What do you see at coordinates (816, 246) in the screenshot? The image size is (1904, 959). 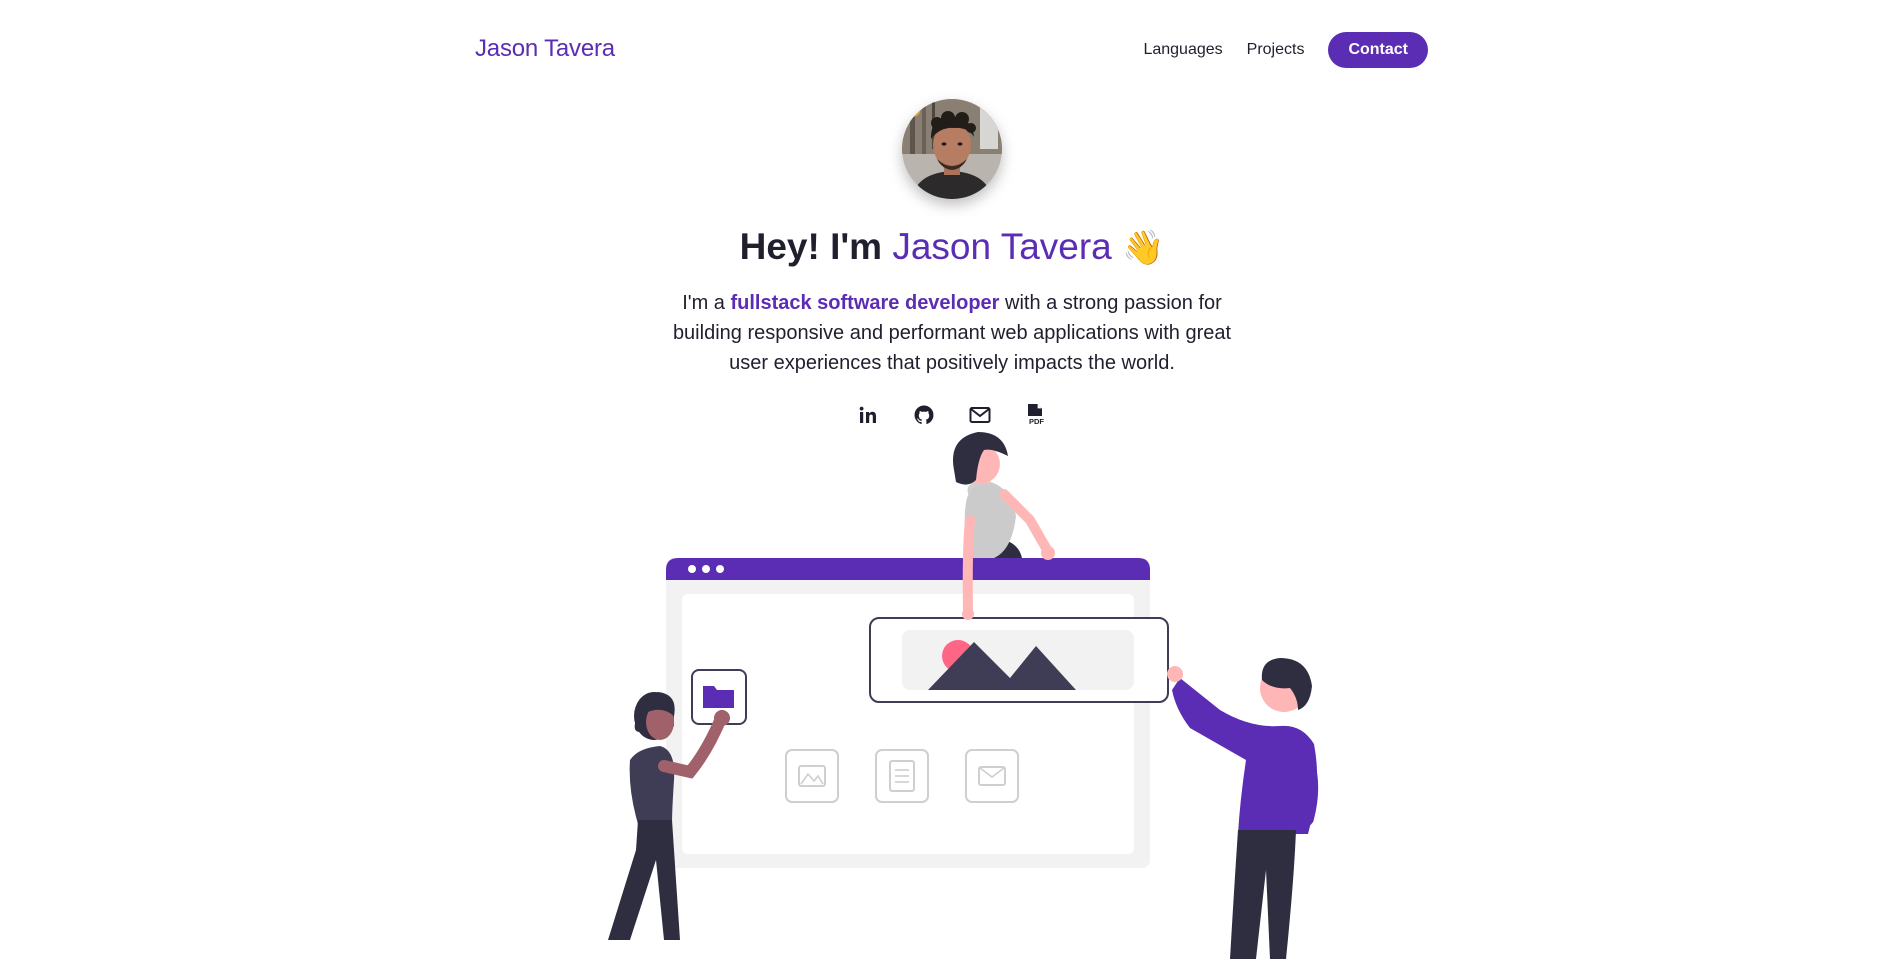 I see `hero-title-prefix: Hey! I'm` at bounding box center [816, 246].